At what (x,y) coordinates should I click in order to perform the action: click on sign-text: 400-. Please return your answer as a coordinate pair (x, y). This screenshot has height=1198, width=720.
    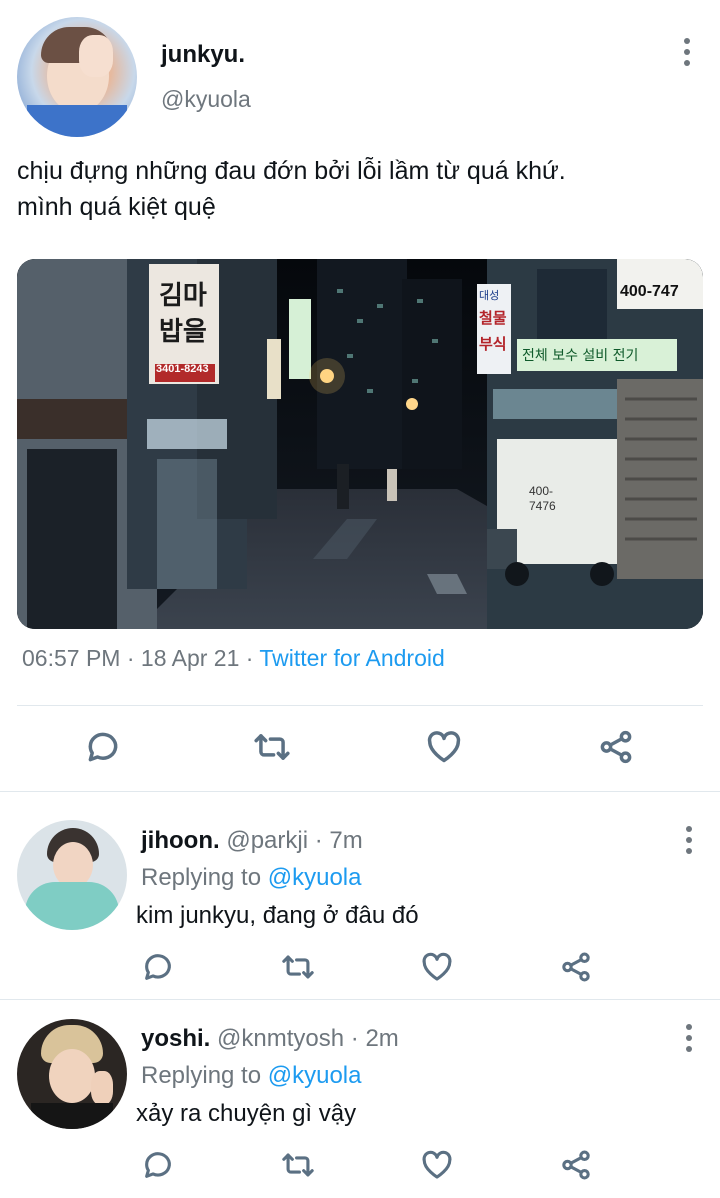
    Looking at the image, I should click on (541, 491).